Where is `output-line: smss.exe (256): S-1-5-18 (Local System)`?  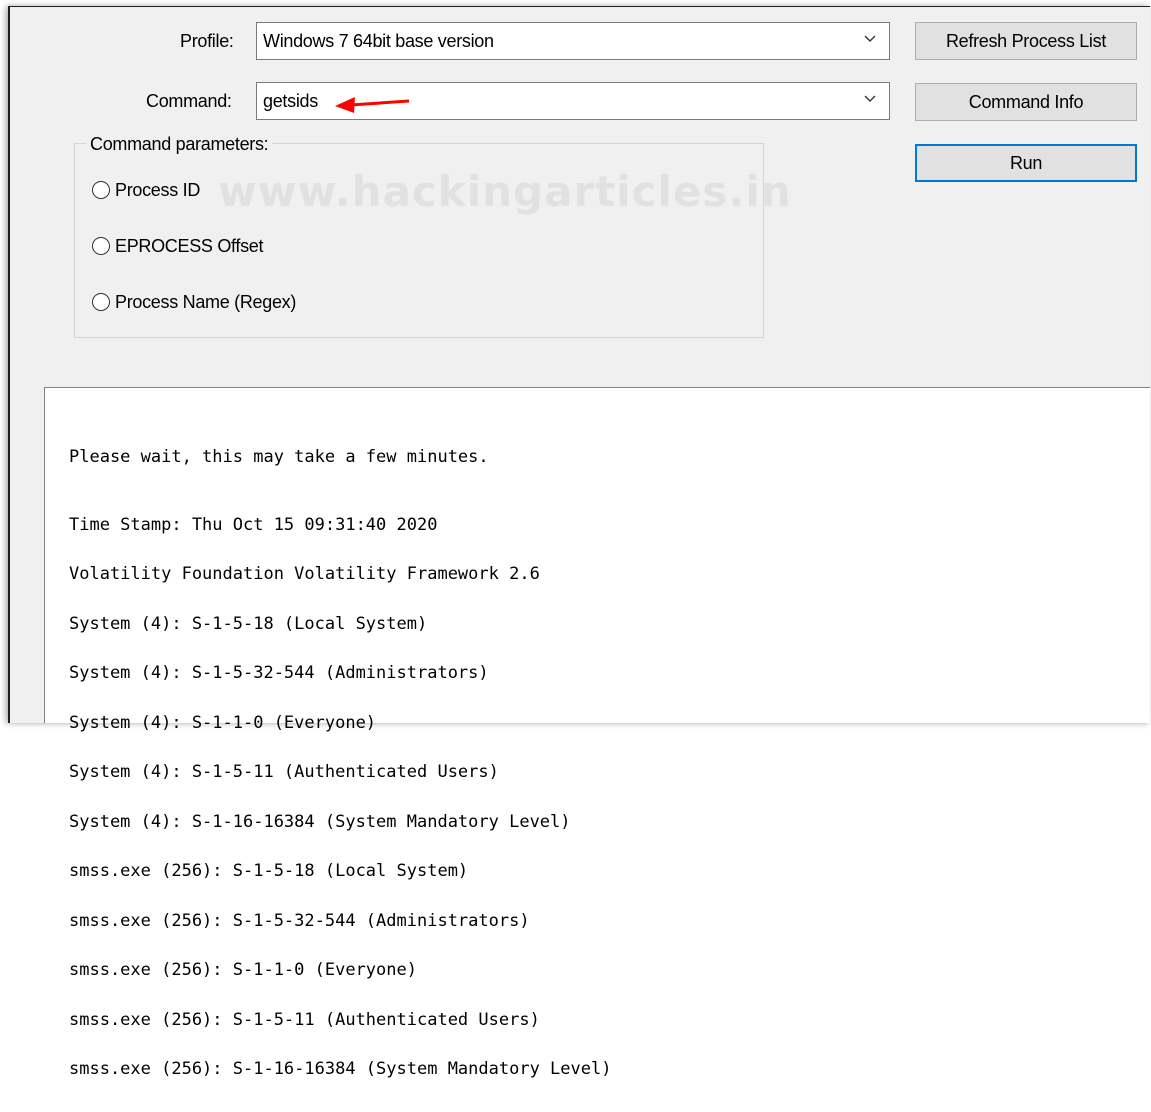
output-line: smss.exe (256): S-1-5-18 (Local System) is located at coordinates (269, 871).